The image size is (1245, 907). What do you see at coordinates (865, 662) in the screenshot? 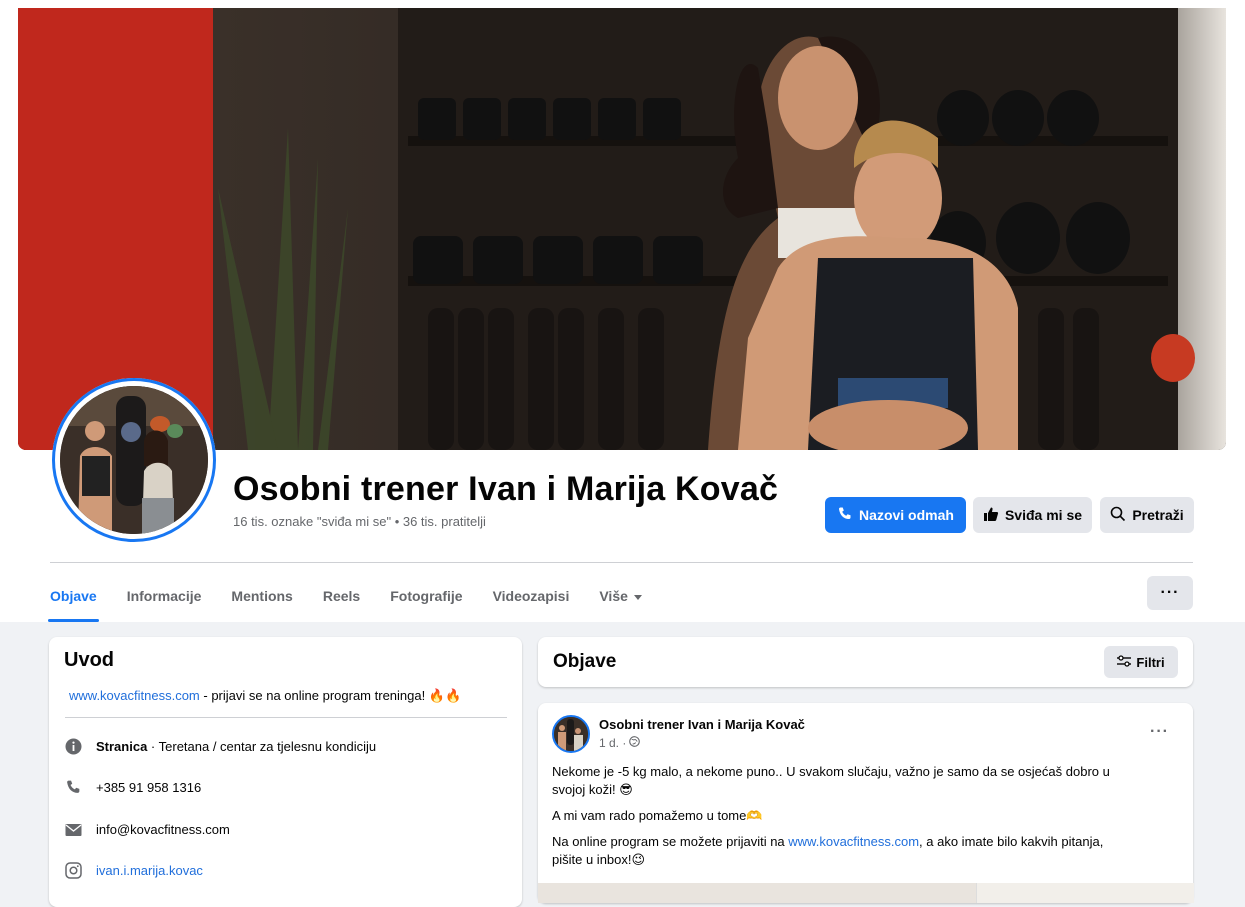
I see `posts-header-card: Objave Filtri` at bounding box center [865, 662].